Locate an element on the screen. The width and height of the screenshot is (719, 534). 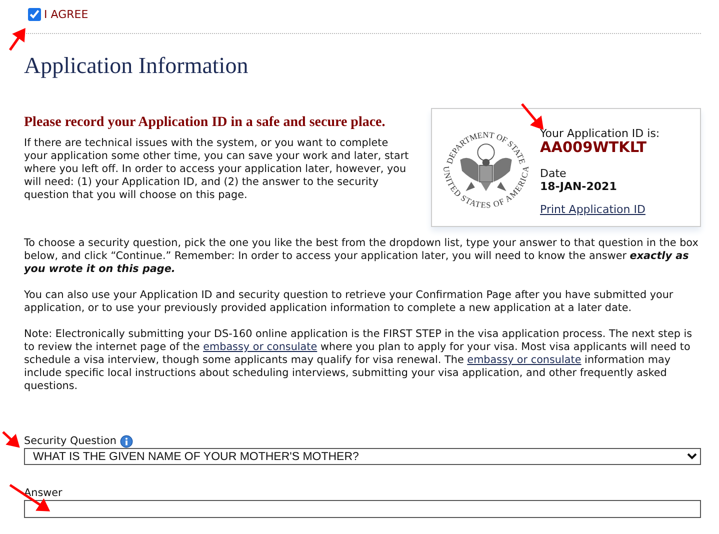
application-id-label: Your Application ID is: is located at coordinates (600, 133).